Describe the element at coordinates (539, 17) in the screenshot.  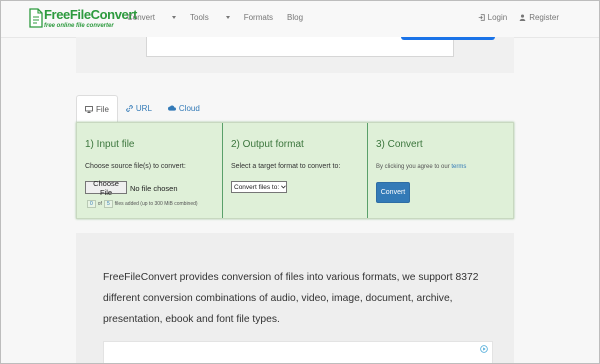
I see `register-link: Register` at that location.